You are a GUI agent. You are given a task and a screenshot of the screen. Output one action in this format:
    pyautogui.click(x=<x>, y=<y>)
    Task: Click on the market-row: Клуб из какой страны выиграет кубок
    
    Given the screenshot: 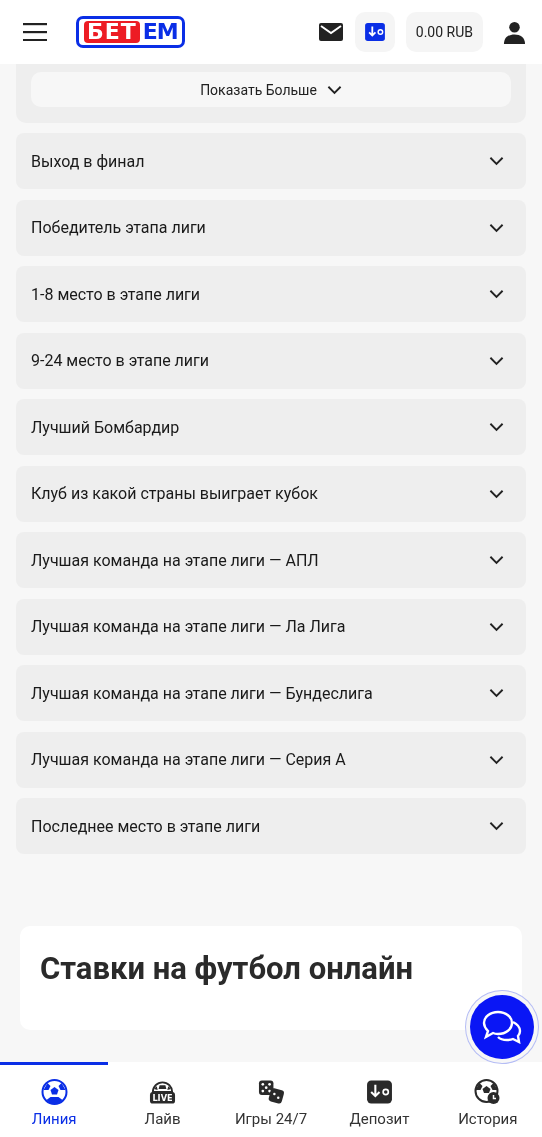 What is the action you would take?
    pyautogui.click(x=271, y=493)
    